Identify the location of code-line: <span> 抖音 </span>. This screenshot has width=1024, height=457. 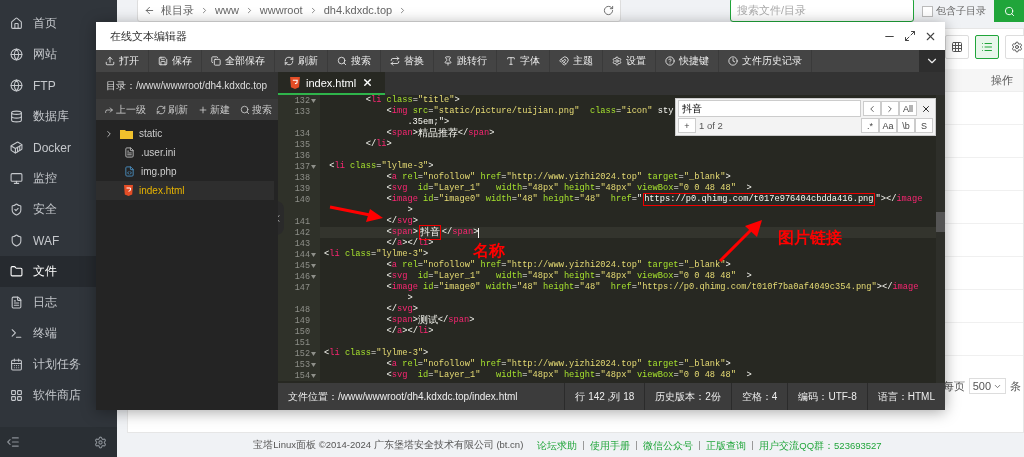
(400, 232).